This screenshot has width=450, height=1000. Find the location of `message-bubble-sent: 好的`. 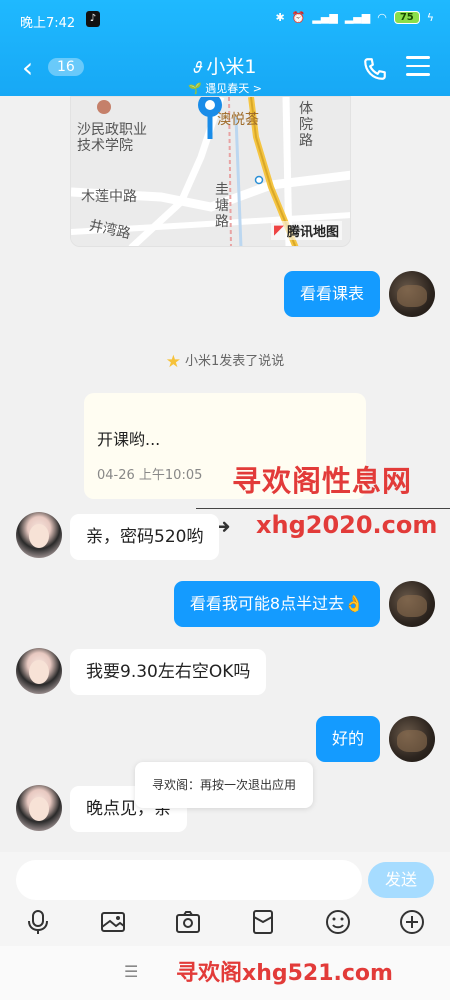

message-bubble-sent: 好的 is located at coordinates (347, 739).